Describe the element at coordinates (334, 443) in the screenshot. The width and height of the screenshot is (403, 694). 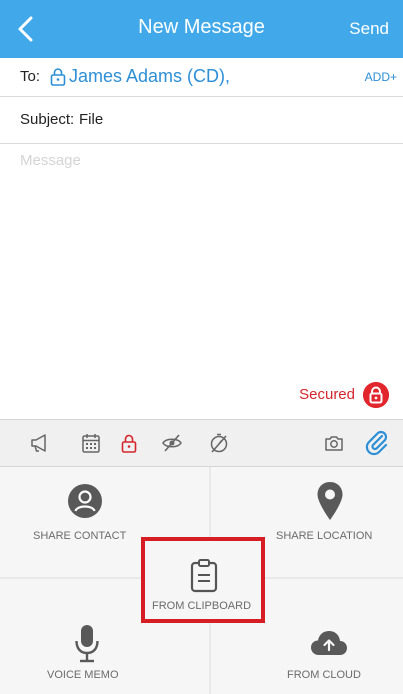
I see `camera-icon` at that location.